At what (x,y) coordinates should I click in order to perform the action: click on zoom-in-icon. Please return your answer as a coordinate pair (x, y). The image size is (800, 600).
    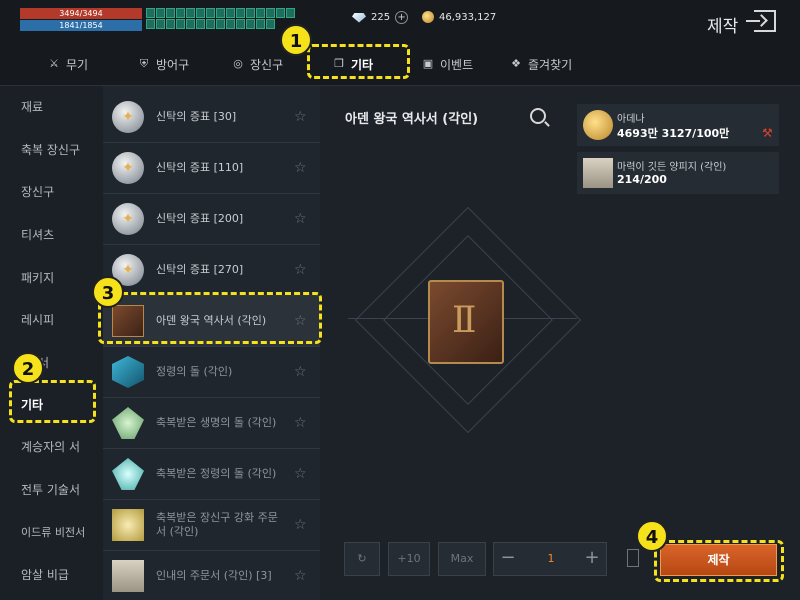
    Looking at the image, I should click on (538, 116).